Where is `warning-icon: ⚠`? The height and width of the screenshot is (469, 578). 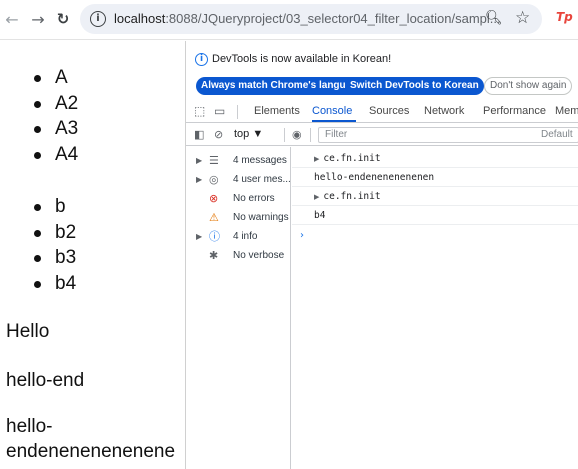 warning-icon: ⚠ is located at coordinates (214, 217).